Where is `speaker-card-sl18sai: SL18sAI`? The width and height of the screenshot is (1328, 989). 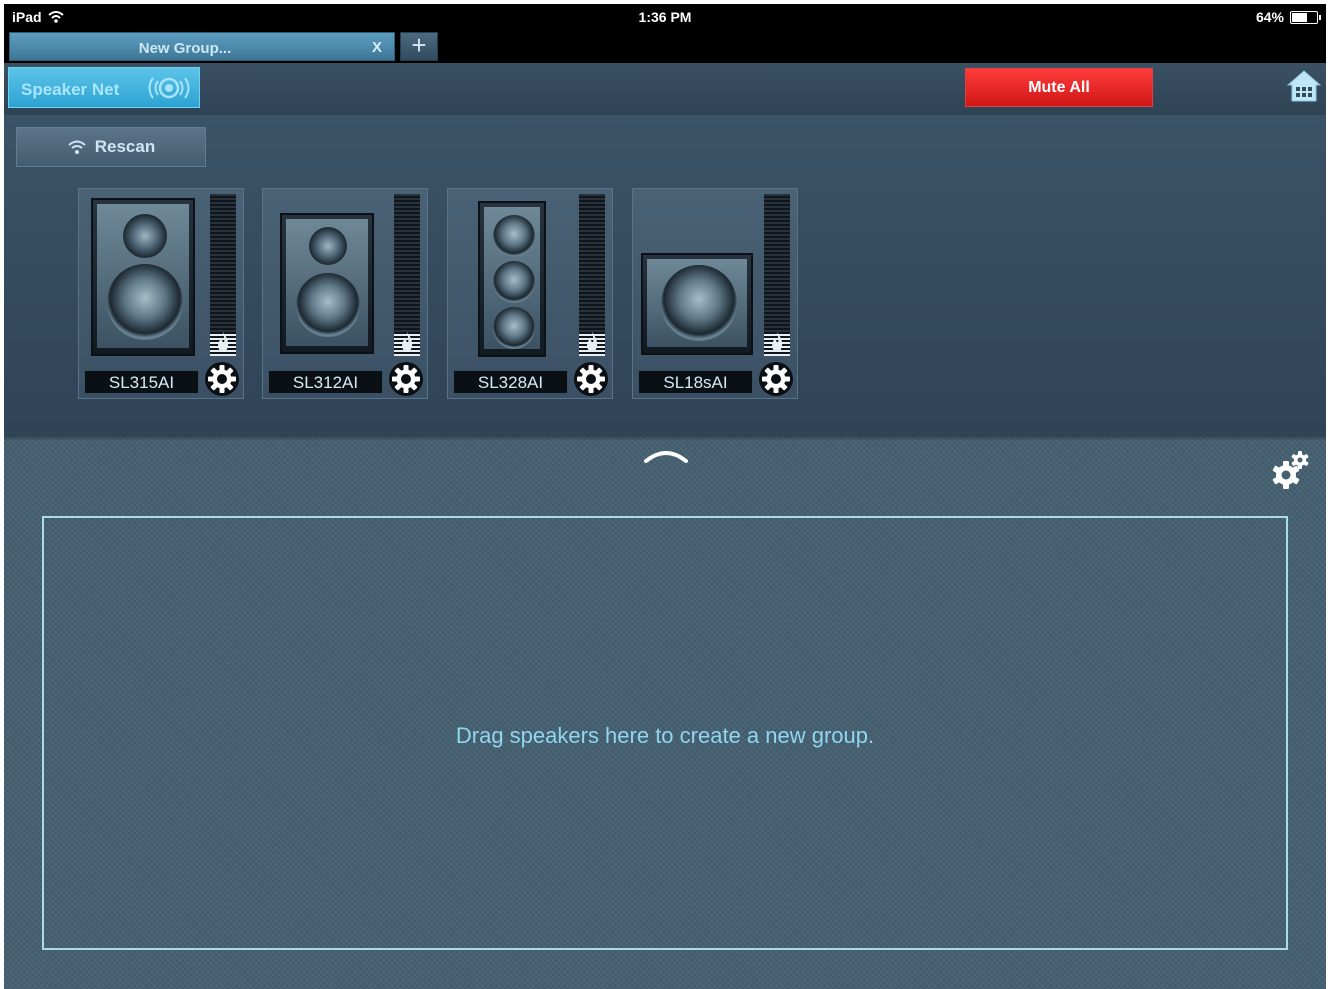 speaker-card-sl18sai: SL18sAI is located at coordinates (715, 293).